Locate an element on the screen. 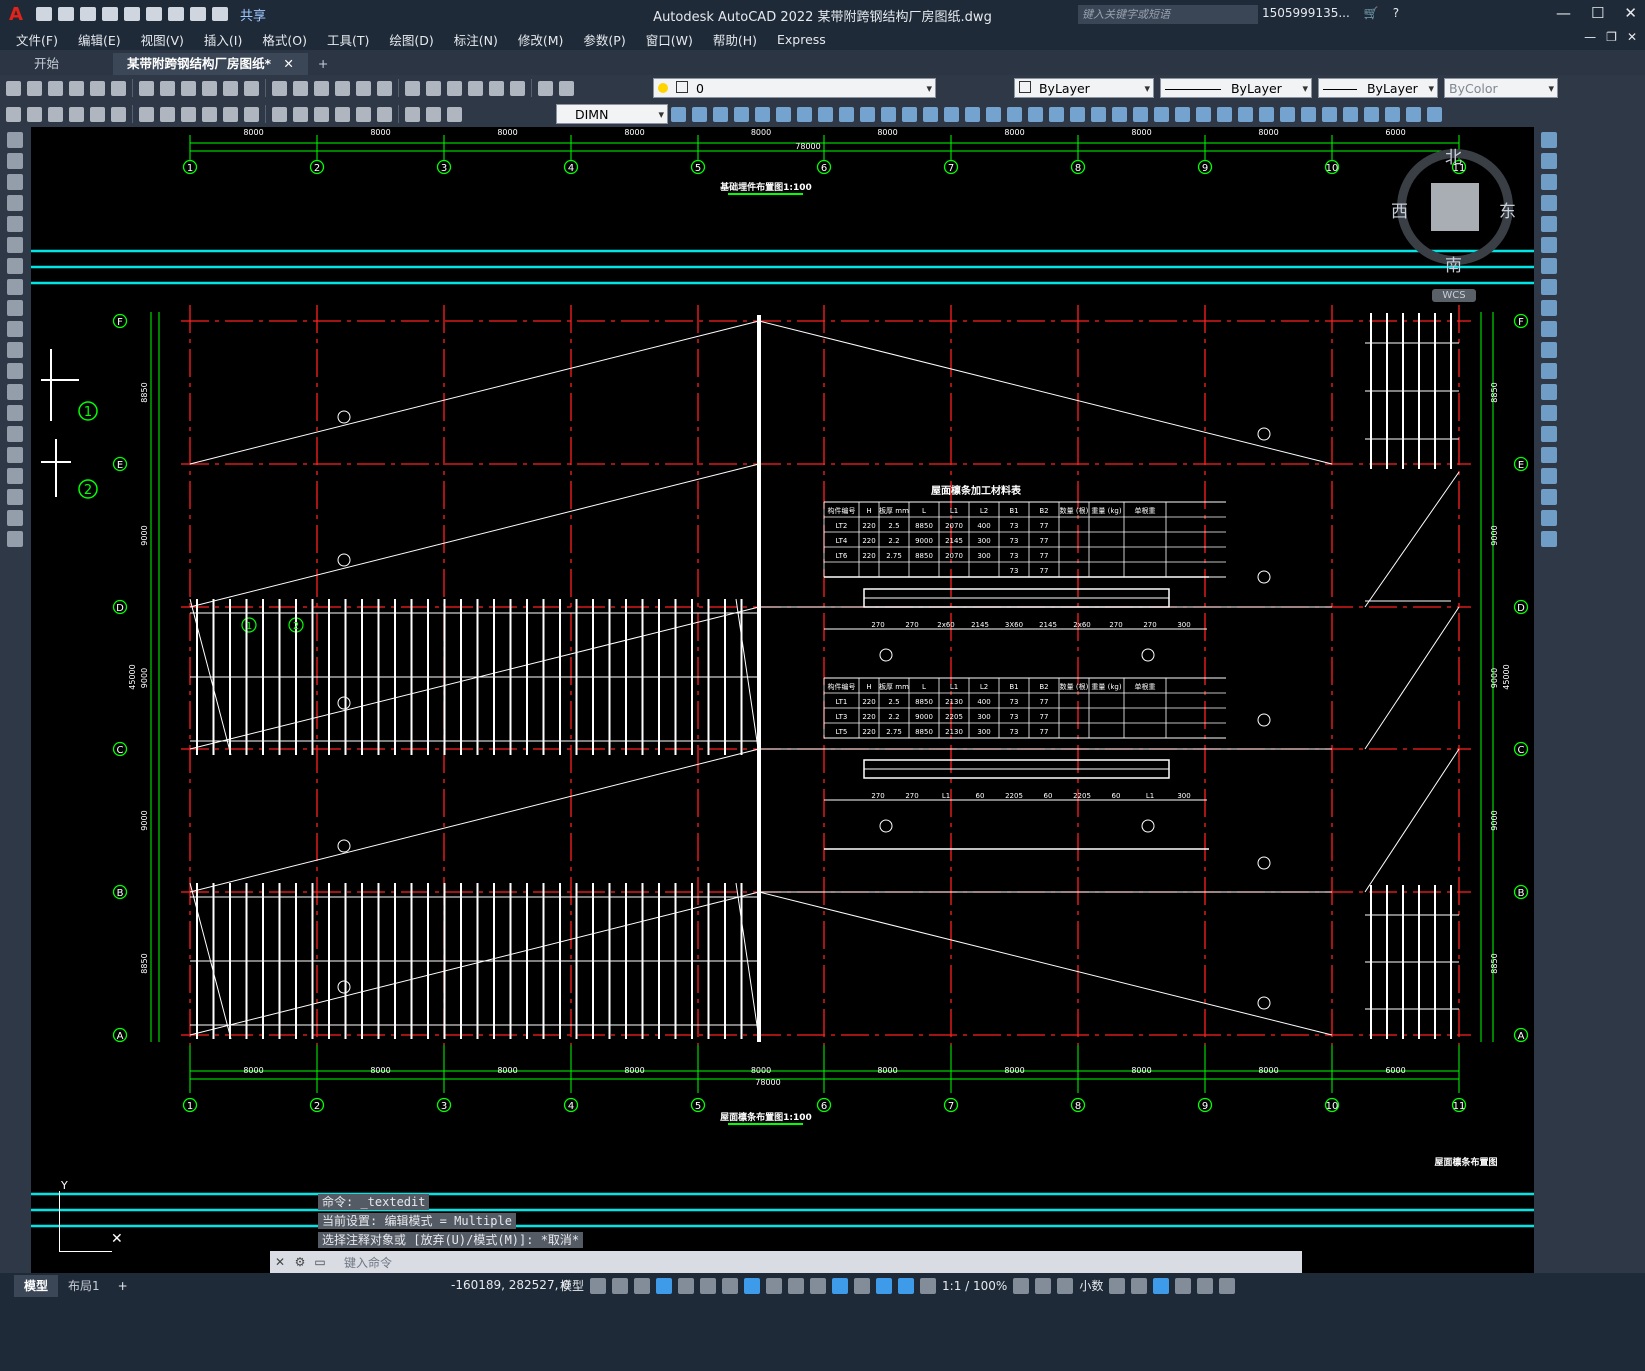 The image size is (1645, 1371). menu-item-6: 绘图(D) is located at coordinates (411, 39).